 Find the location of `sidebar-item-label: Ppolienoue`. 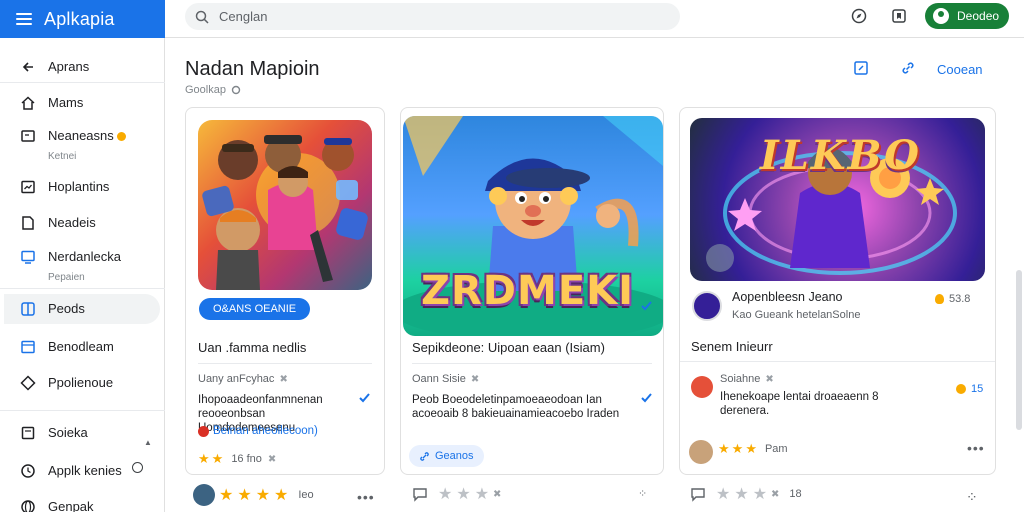

sidebar-item-label: Ppolienoue is located at coordinates (81, 382).